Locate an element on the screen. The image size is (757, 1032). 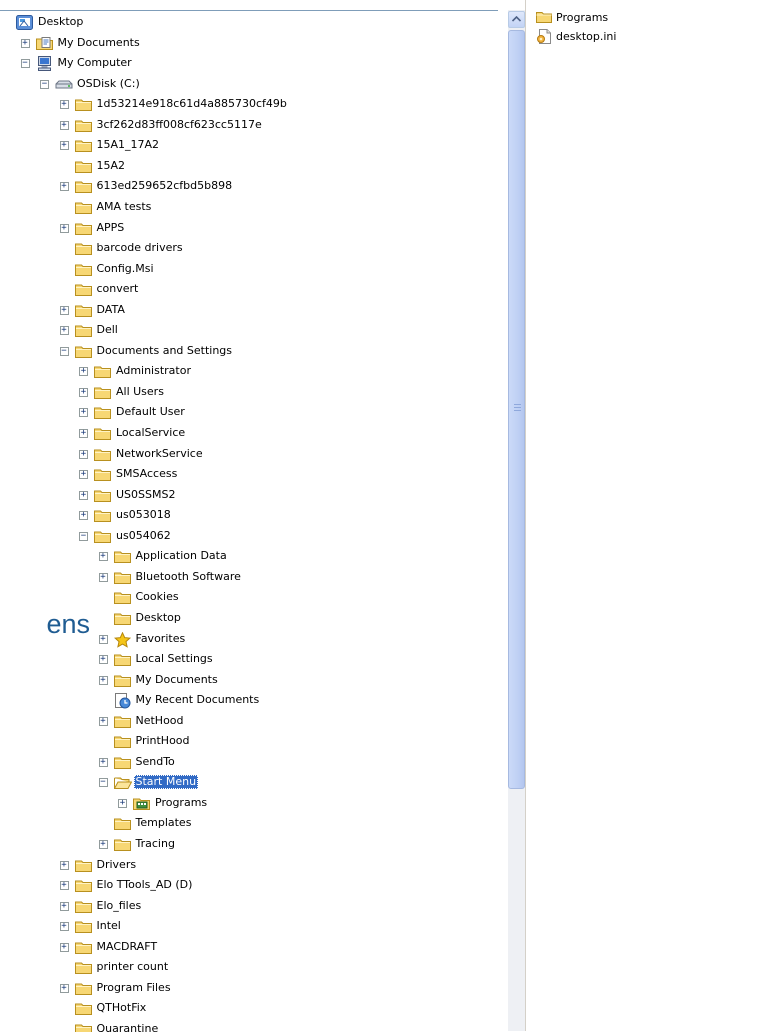
tree-item-label: My Documents is located at coordinates (176, 679).